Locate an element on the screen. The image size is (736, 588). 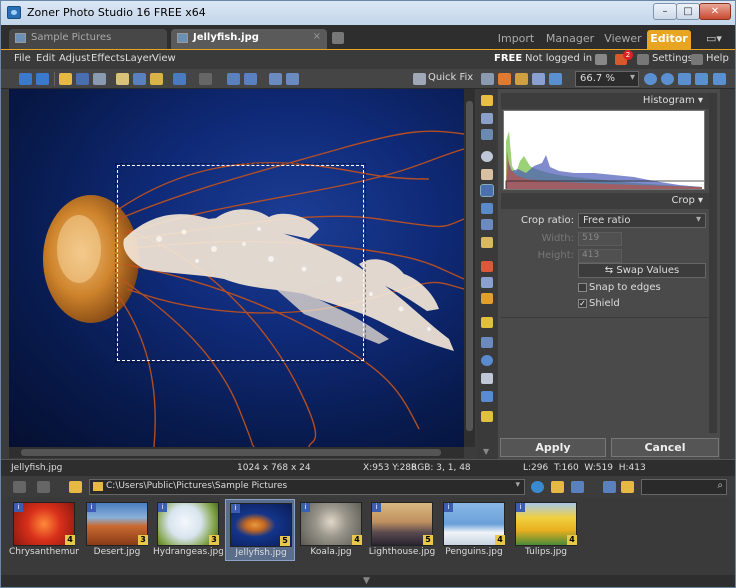
selection-icon is located at coordinates (487, 342).